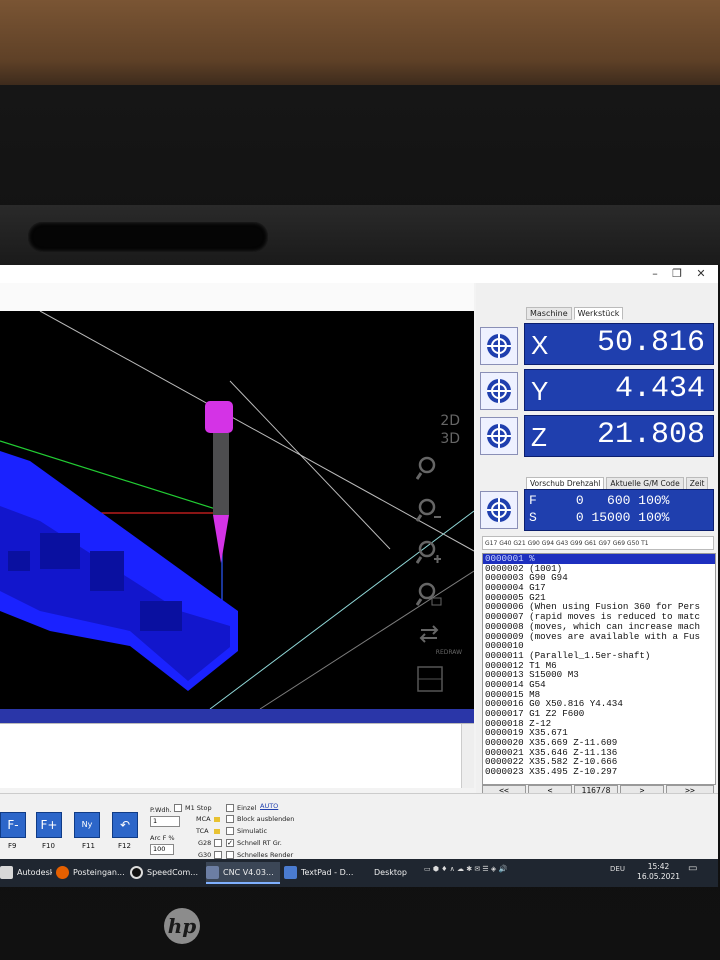 The image size is (720, 960). Describe the element at coordinates (429, 552) in the screenshot. I see `zoom-in-icon` at that location.